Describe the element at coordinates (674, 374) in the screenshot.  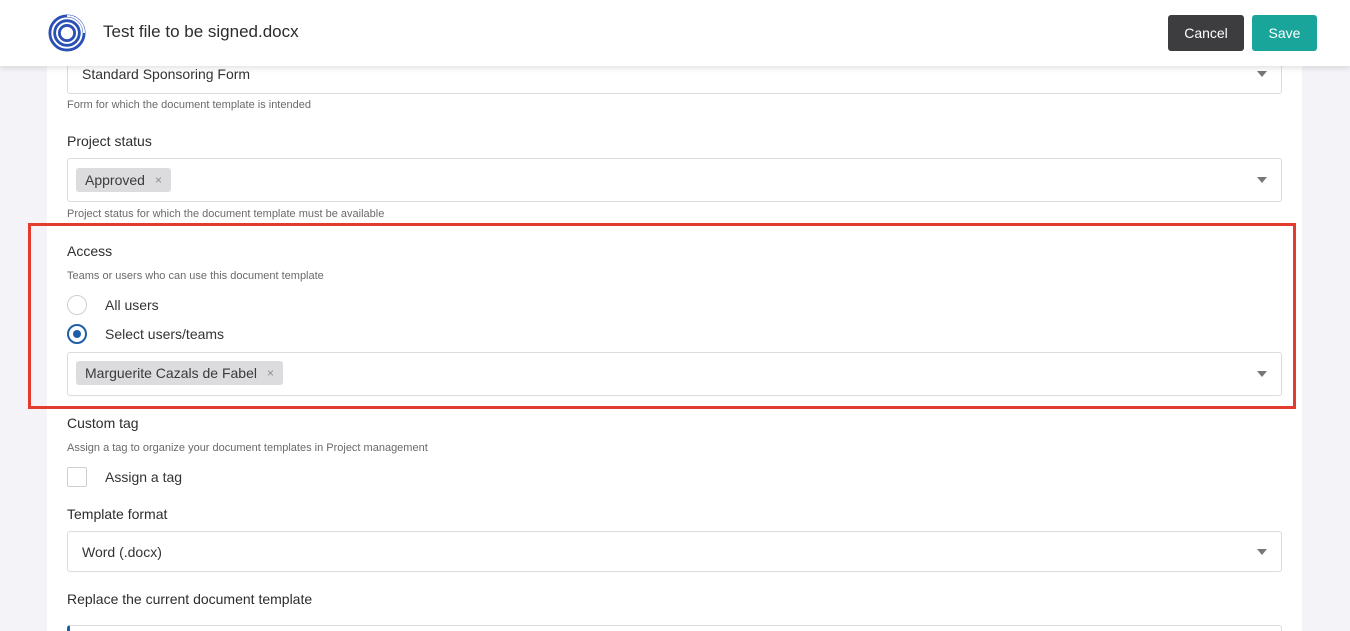
I see `access-users-select: Marguerite Cazals de Fabel ×` at that location.